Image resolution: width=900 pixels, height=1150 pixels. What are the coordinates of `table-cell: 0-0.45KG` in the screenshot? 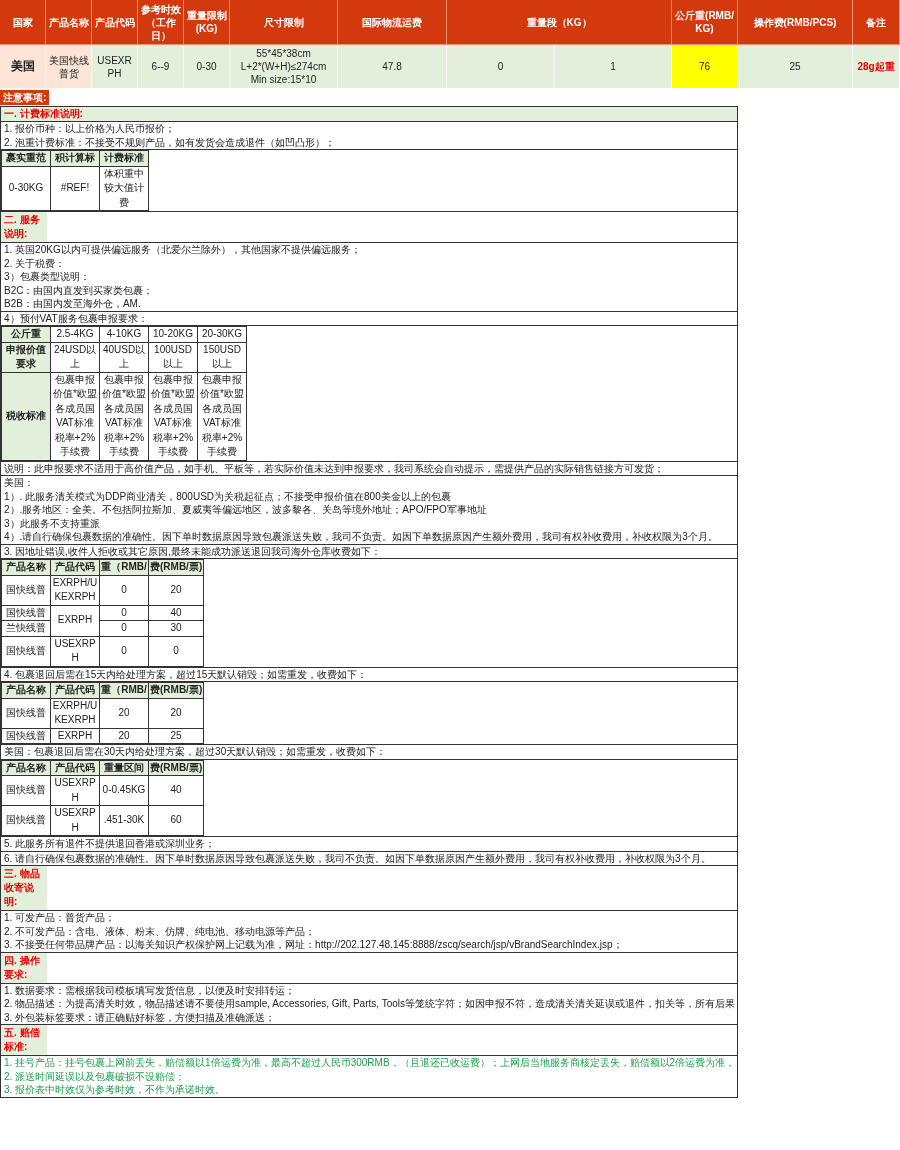 It's located at (124, 790).